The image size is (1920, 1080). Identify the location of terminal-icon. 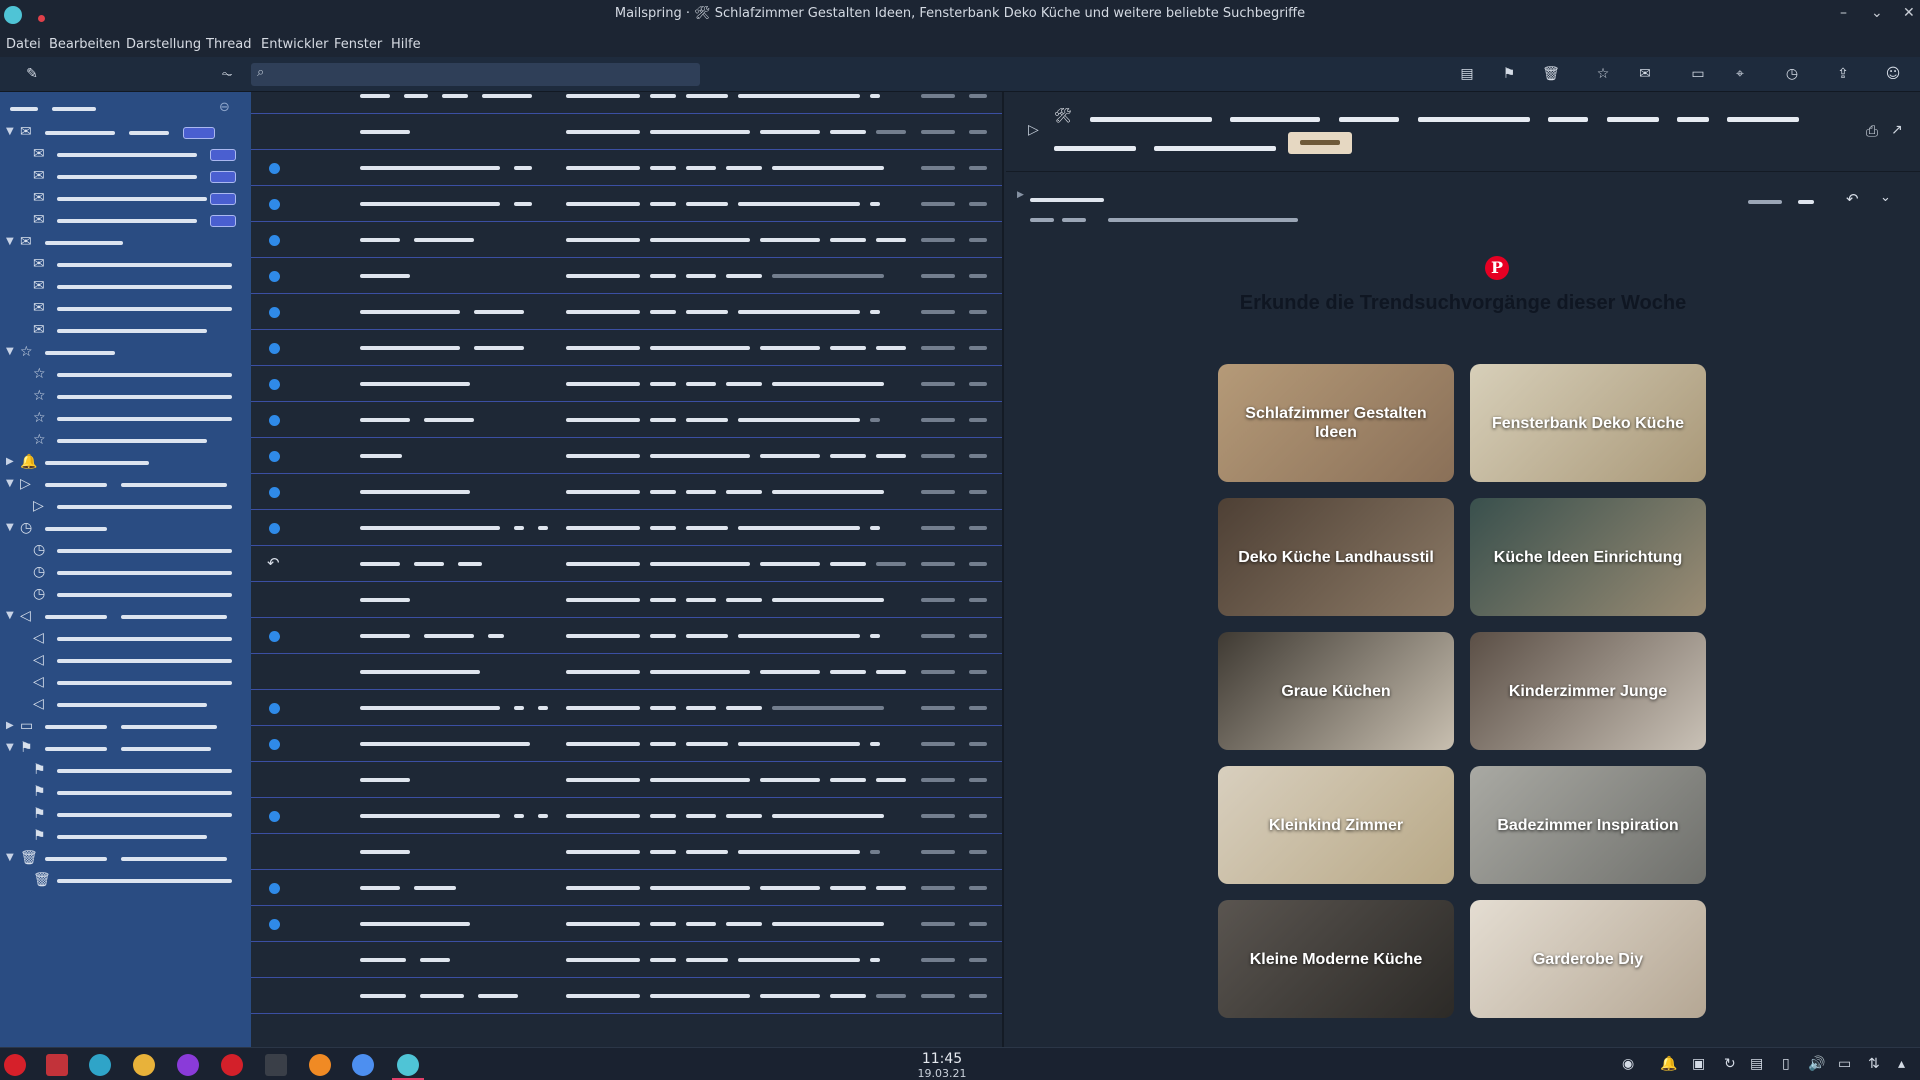
(276, 1065).